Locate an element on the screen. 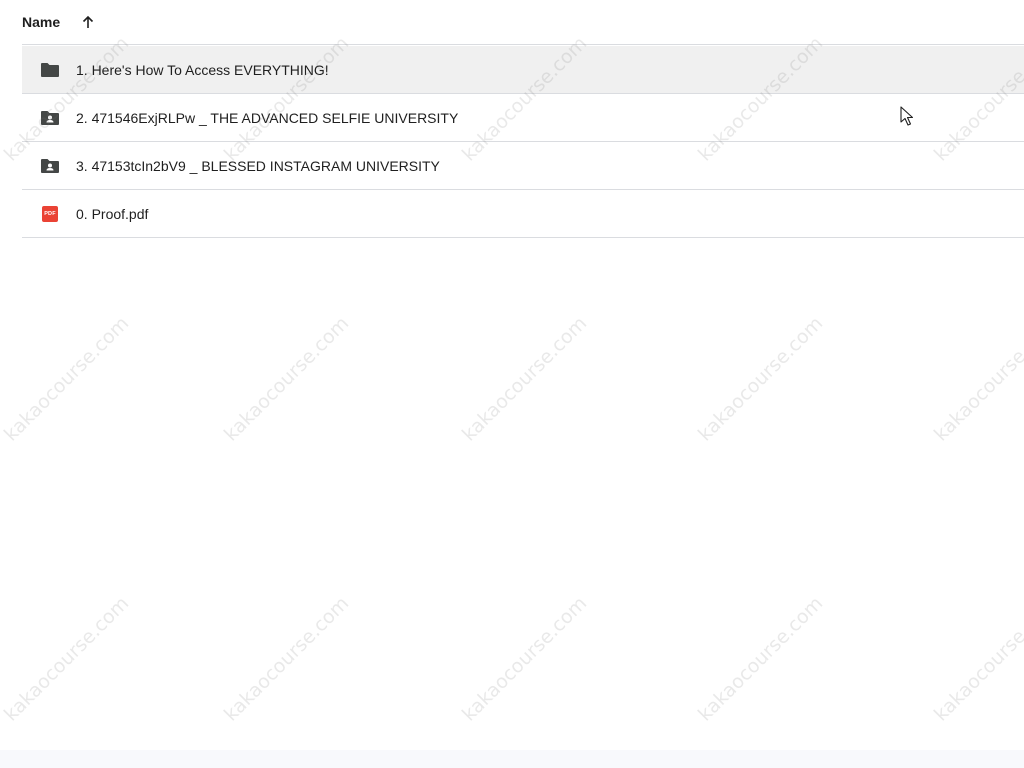 This screenshot has width=1024, height=768. file-name: 1. Here's How To Access EVERYTHING! is located at coordinates (202, 69).